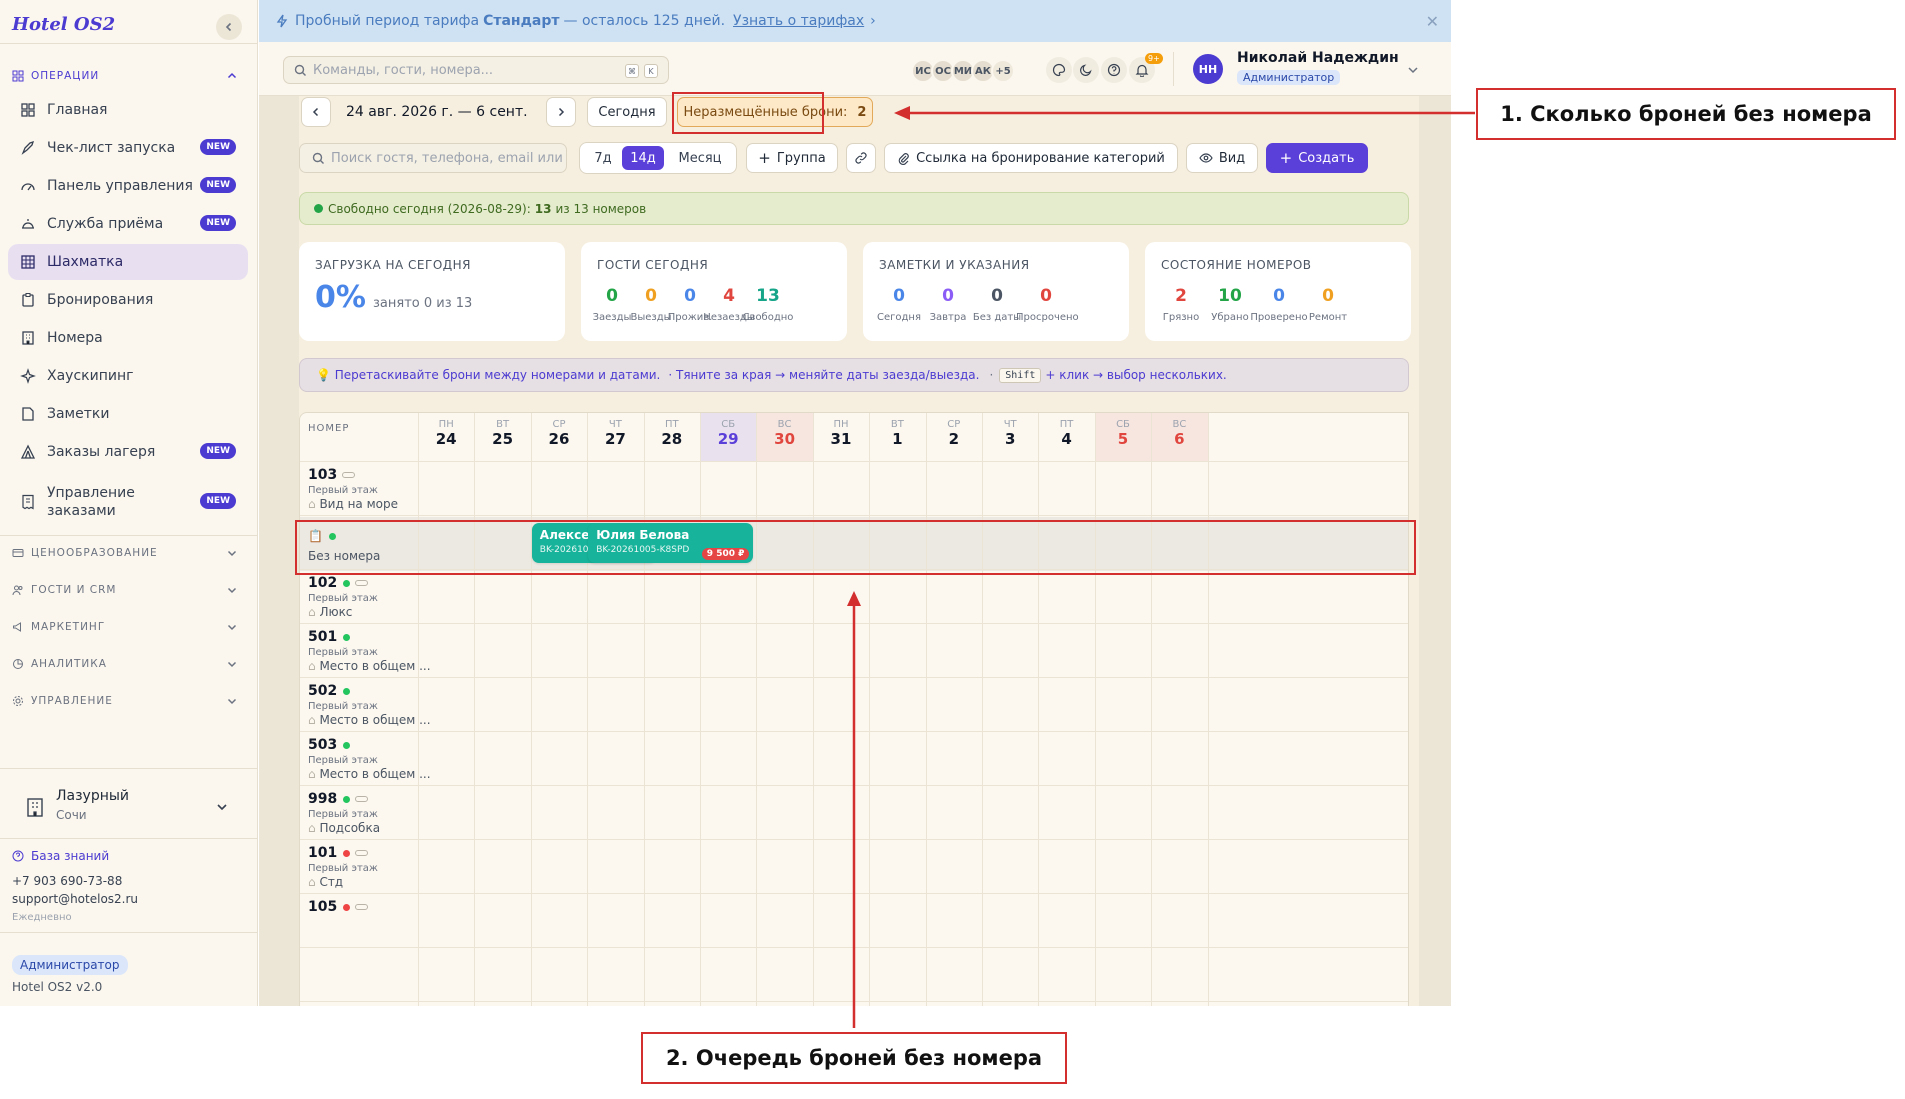 Image resolution: width=1905 pixels, height=1099 pixels. What do you see at coordinates (671, 543) in the screenshot?
I see `booking-card: Юлия Белова BK-20261005-K8SPD 9 500 ₽` at bounding box center [671, 543].